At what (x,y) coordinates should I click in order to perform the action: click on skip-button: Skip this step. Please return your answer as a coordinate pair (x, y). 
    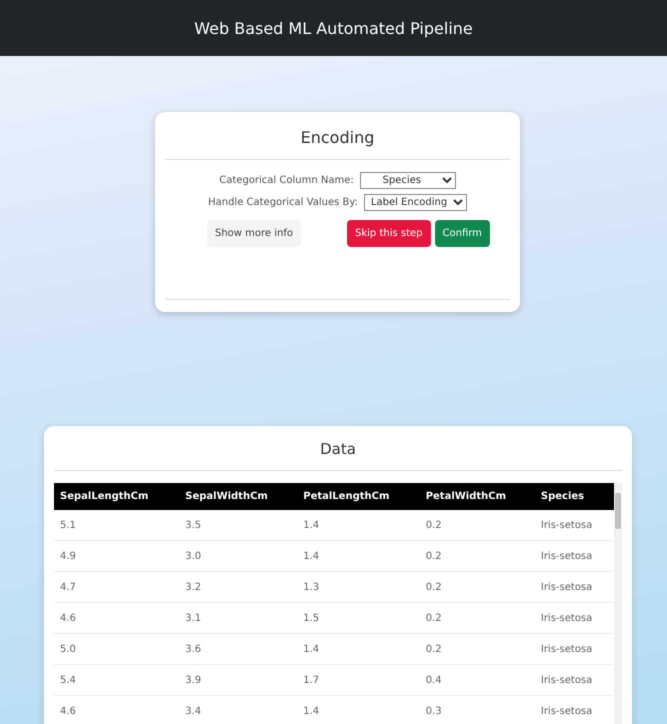
    Looking at the image, I should click on (388, 233).